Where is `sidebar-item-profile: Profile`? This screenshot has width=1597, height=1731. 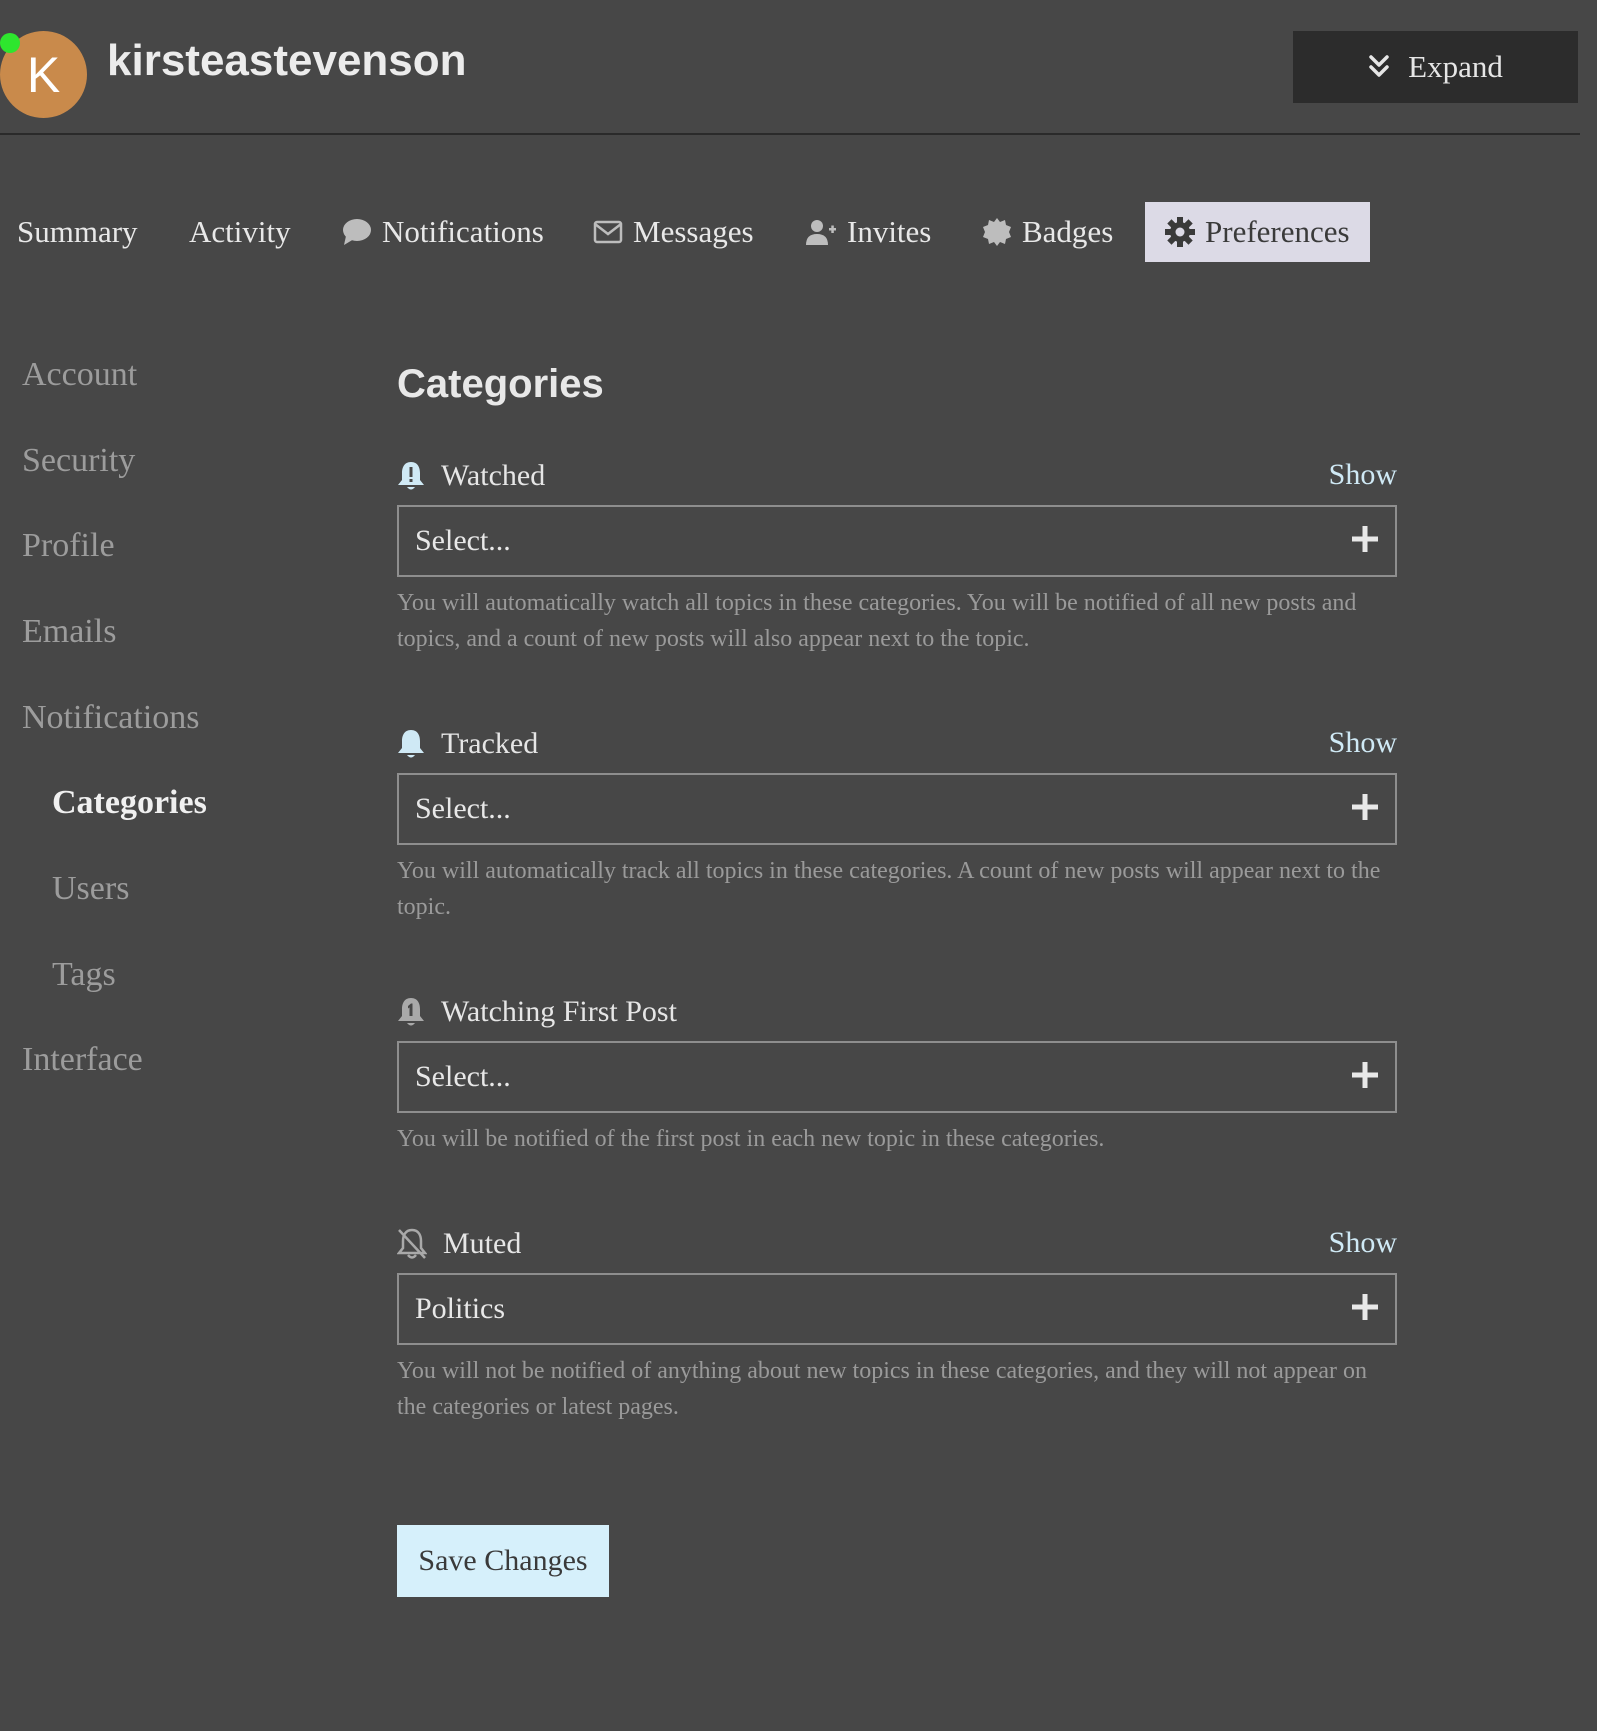
sidebar-item-profile: Profile is located at coordinates (68, 546).